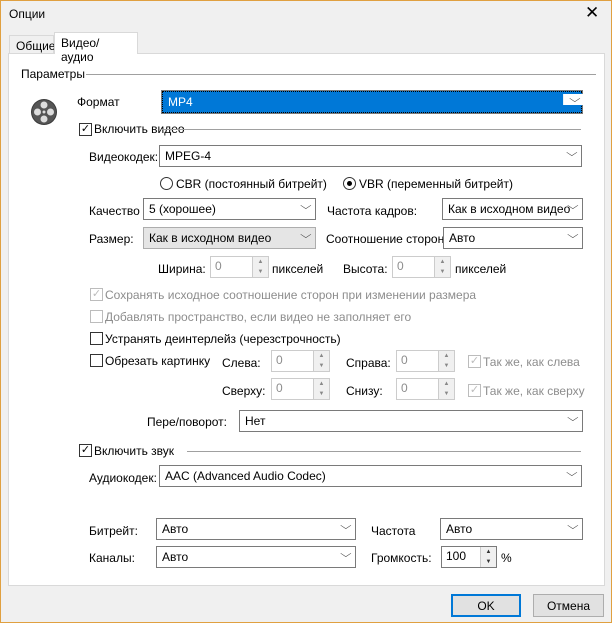 The image size is (612, 623). I want to click on format-value: MP4, so click(180, 102).